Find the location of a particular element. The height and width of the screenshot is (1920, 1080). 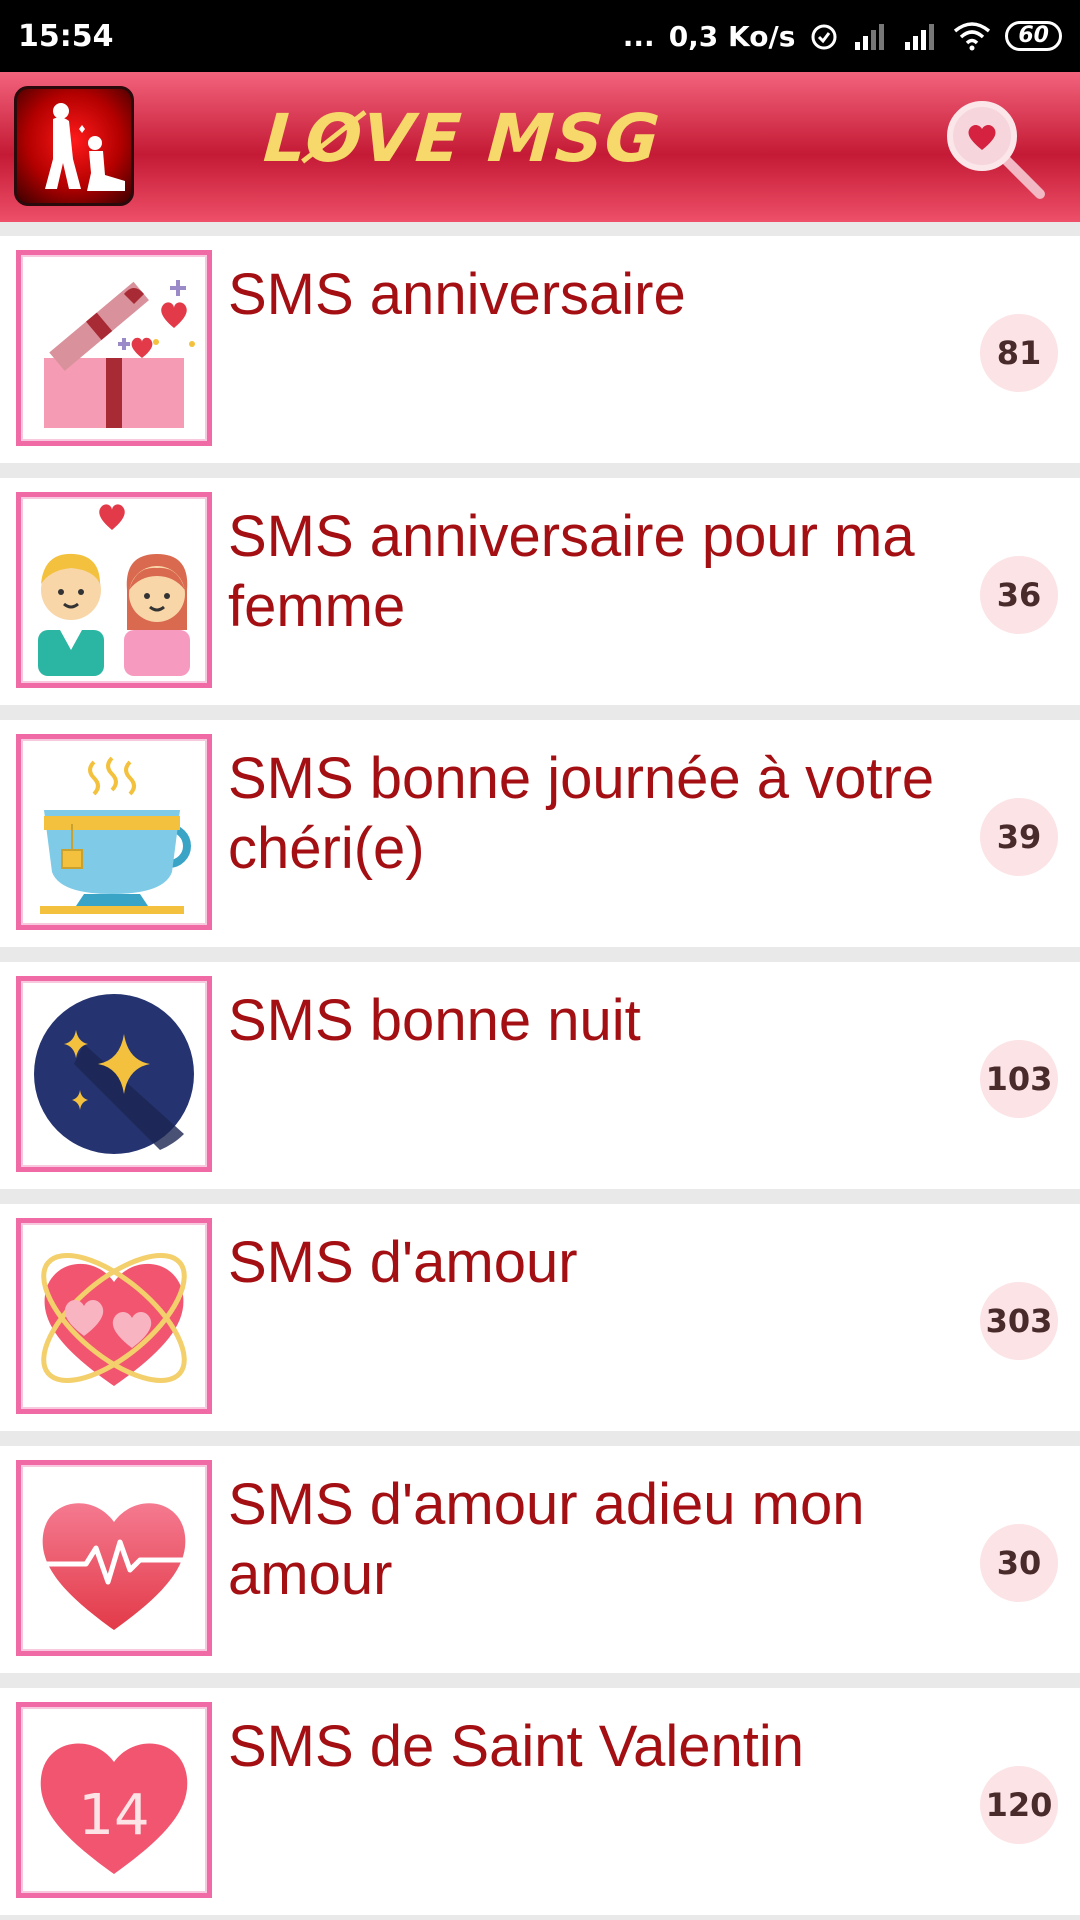

status-time: 15:54 is located at coordinates (66, 36).